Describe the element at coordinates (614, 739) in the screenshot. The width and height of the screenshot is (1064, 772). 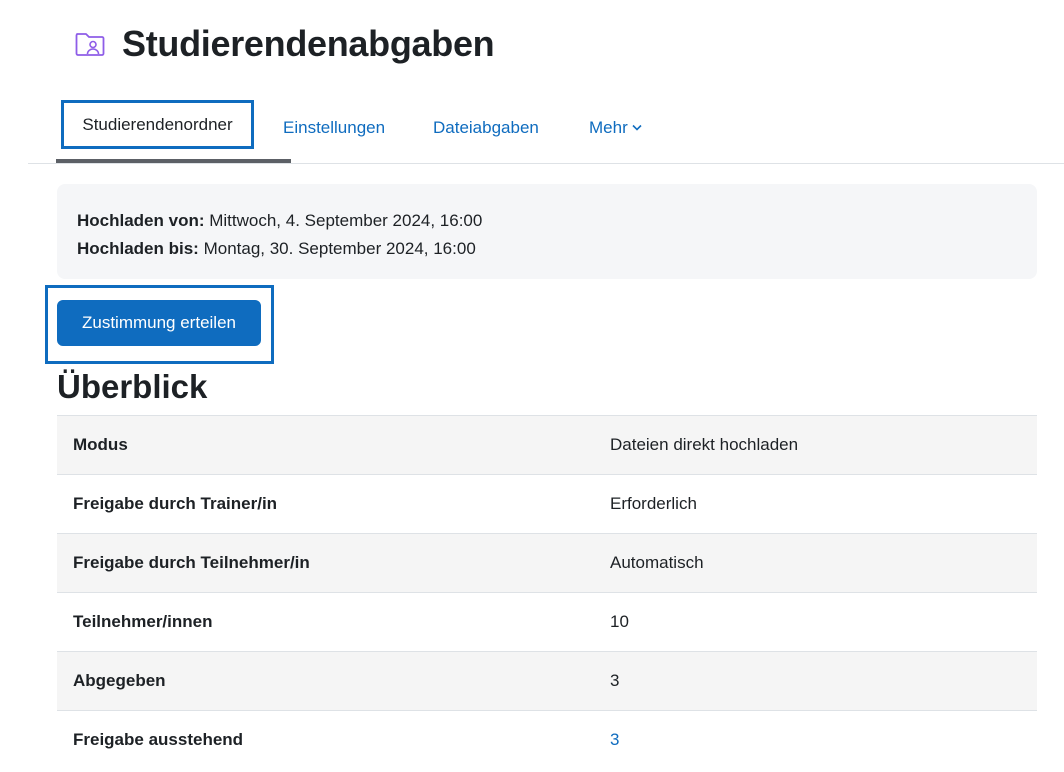
I see `pending-approval-link: 3` at that location.